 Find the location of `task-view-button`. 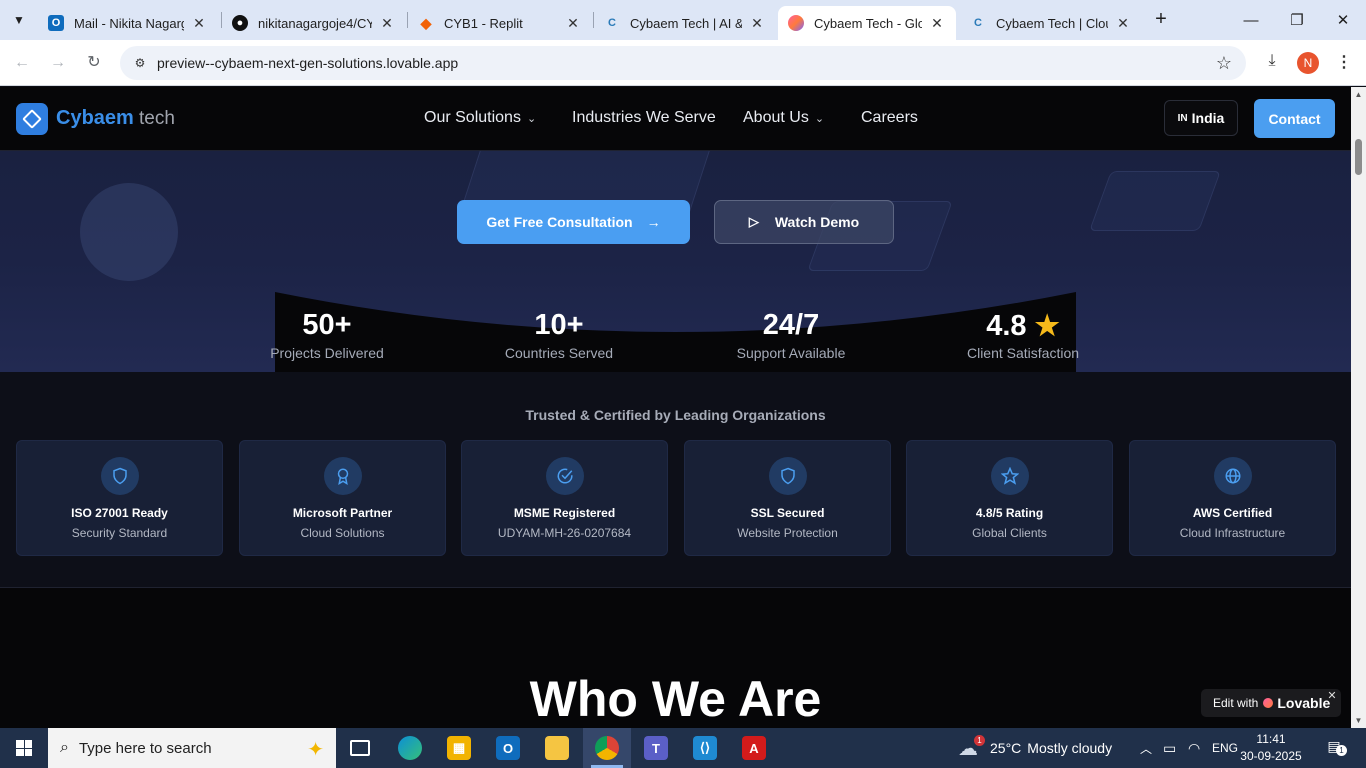

task-view-button is located at coordinates (360, 748).